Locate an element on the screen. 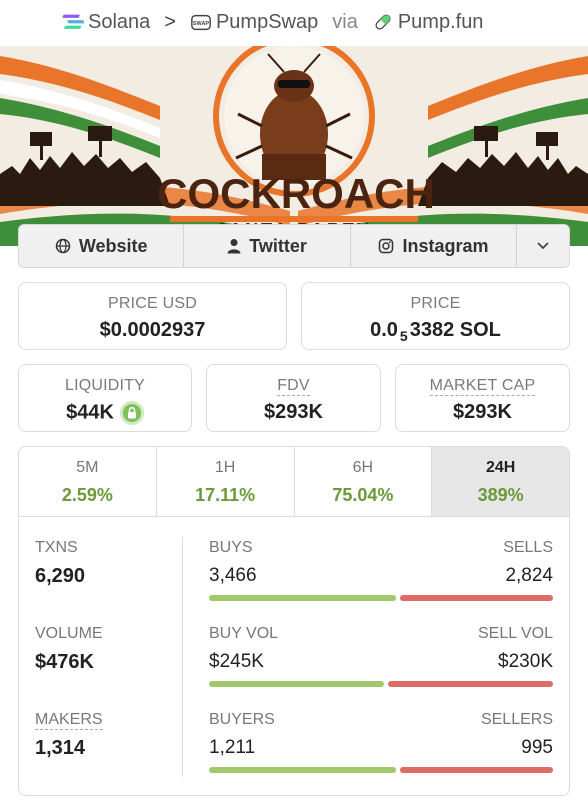 This screenshot has height=811, width=588. breadcrumb: Solana > SWAP PumpSwap via Pump.fun is located at coordinates (294, 22).